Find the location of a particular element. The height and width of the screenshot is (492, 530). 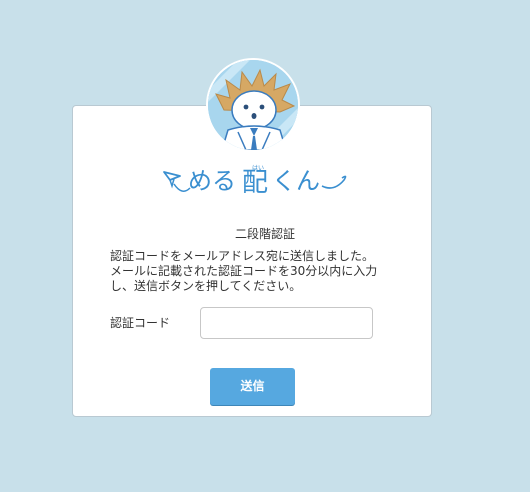

instruction-line: 認証コードをメールアドレス宛に送信しました。 is located at coordinates (242, 256).